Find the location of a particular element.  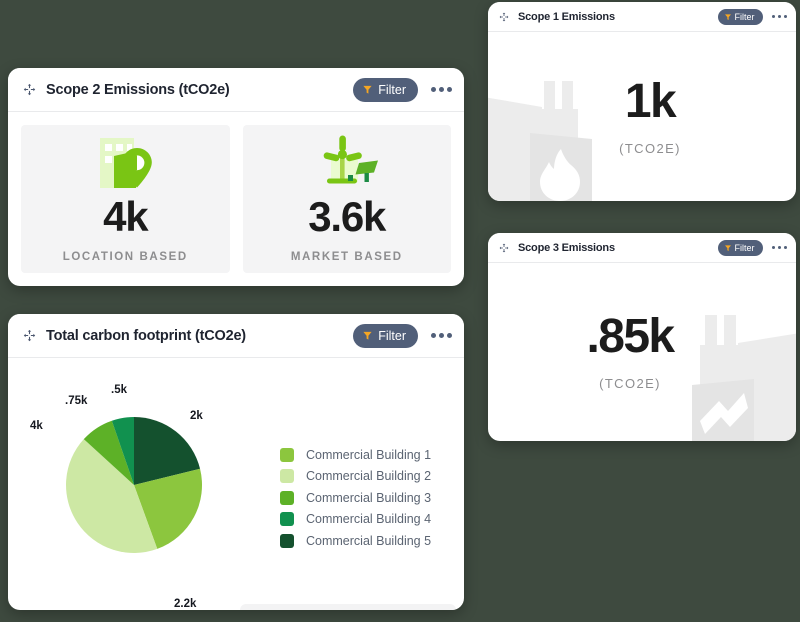

card-header: Scope 3 Emissions Filter is located at coordinates (642, 248).